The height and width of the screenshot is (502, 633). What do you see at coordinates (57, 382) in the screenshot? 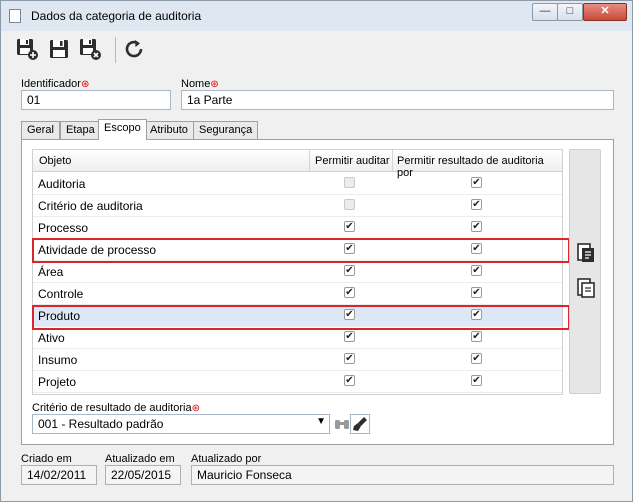
I see `row-objeto-name: Projeto` at bounding box center [57, 382].